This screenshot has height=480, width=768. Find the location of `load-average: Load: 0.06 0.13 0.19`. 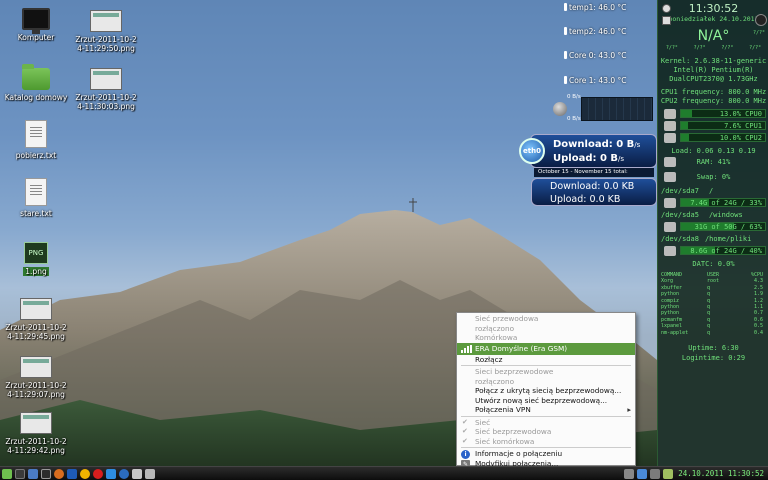

load-average: Load: 0.06 0.13 0.19 is located at coordinates (713, 151).